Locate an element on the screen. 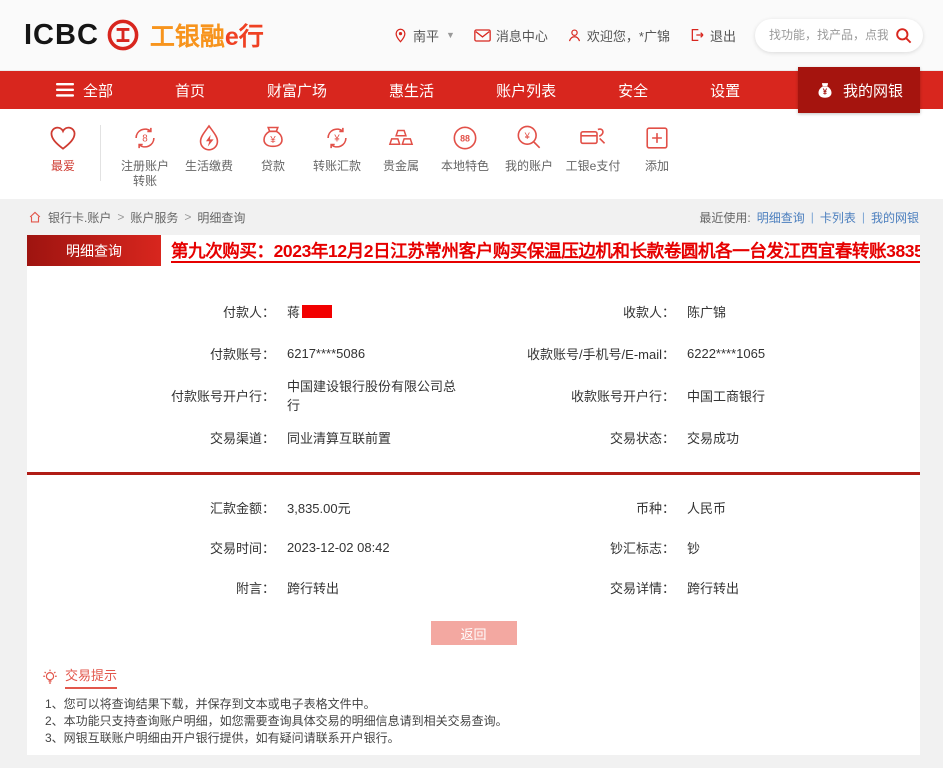 This screenshot has height=768, width=943. search-box is located at coordinates (839, 35).